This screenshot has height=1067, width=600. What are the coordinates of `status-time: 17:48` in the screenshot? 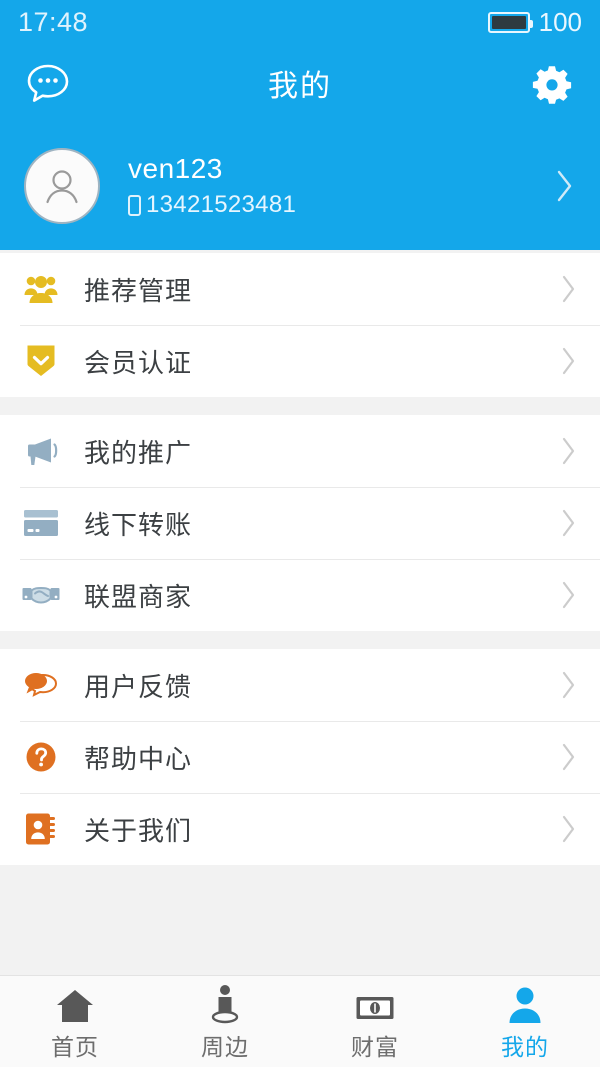 It's located at (53, 21).